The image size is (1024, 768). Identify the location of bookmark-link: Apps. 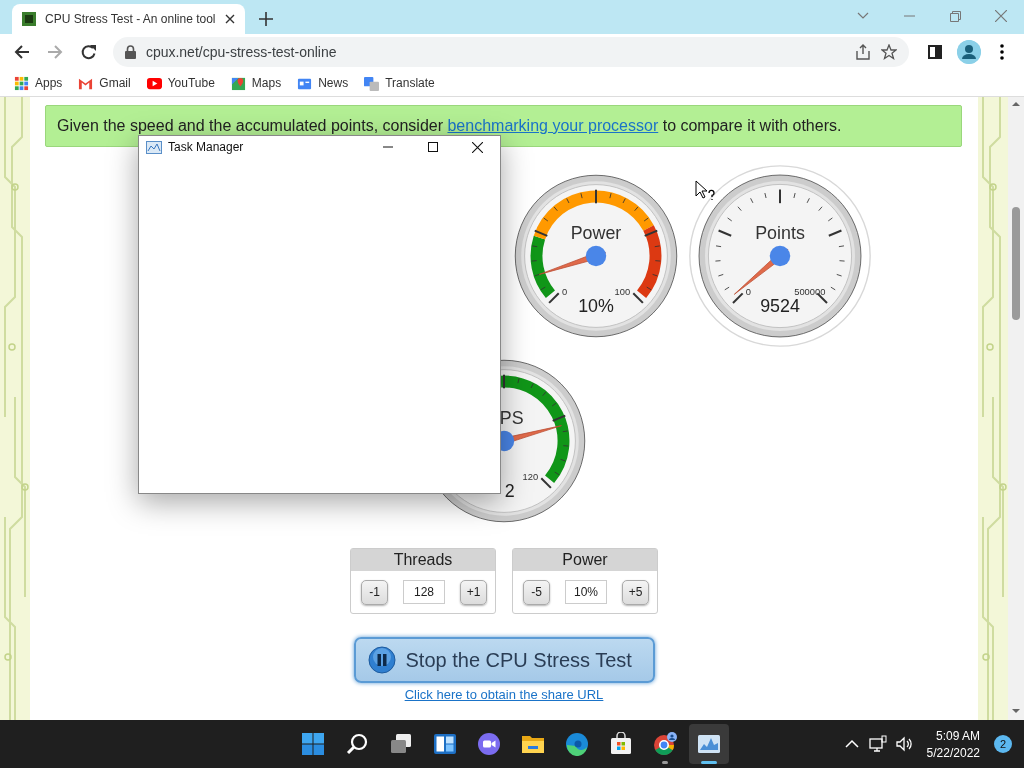
(38, 83).